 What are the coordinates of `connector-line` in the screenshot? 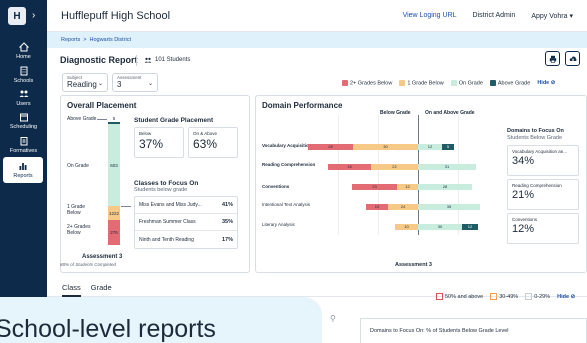 It's located at (126, 206).